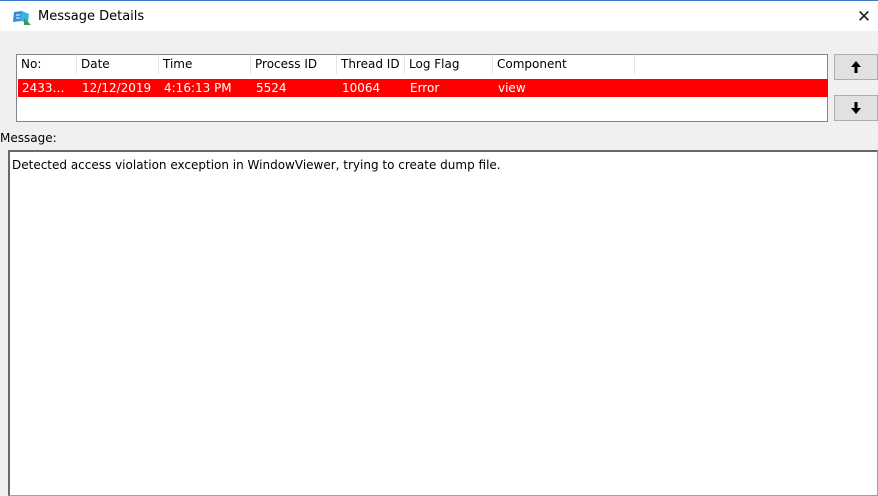  I want to click on message-label: Message:, so click(28, 138).